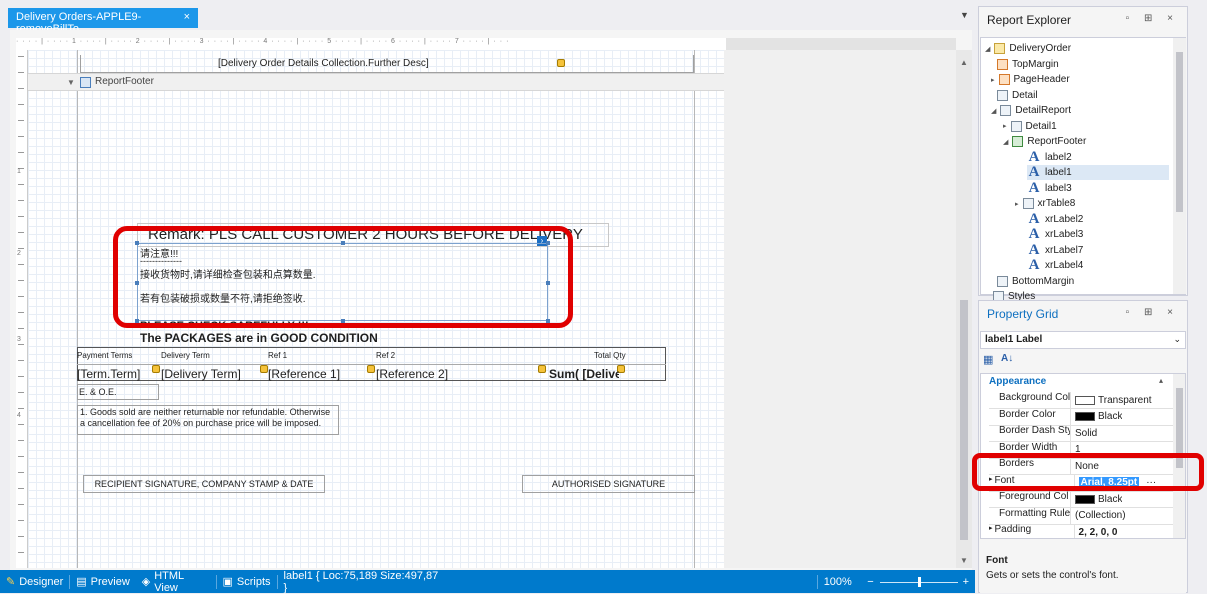 This screenshot has height=594, width=1207. I want to click on band-header-reportfooter: ▼ ReportFooter, so click(376, 82).